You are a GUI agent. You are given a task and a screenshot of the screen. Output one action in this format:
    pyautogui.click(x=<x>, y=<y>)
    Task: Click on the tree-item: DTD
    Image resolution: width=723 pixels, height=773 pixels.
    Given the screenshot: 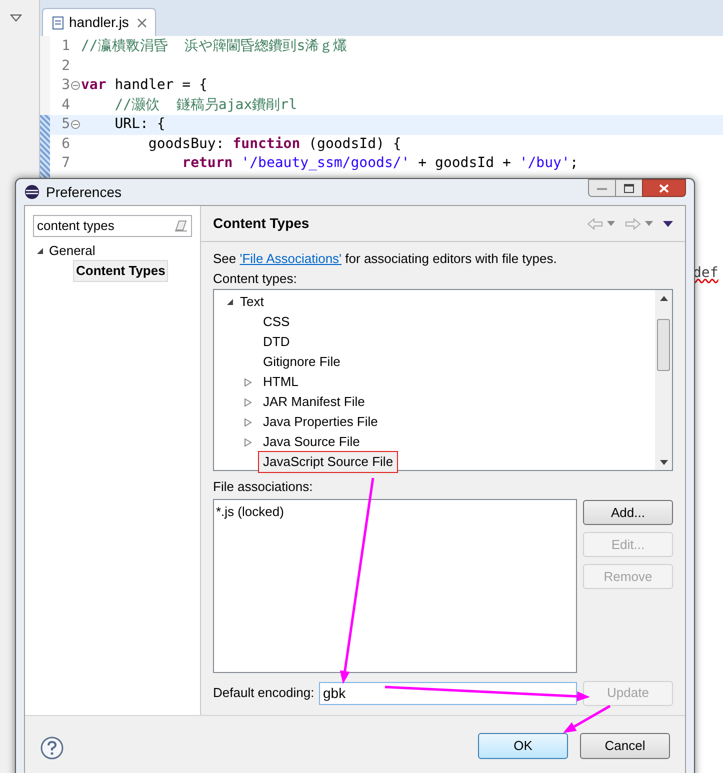 What is the action you would take?
    pyautogui.click(x=276, y=342)
    